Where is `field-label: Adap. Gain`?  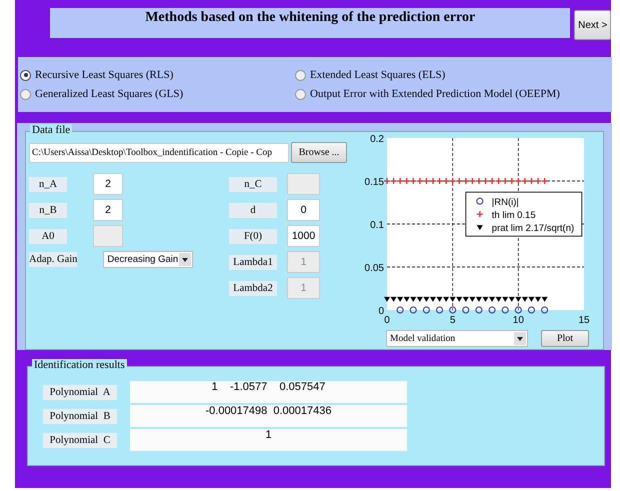 field-label: Adap. Gain is located at coordinates (53, 259).